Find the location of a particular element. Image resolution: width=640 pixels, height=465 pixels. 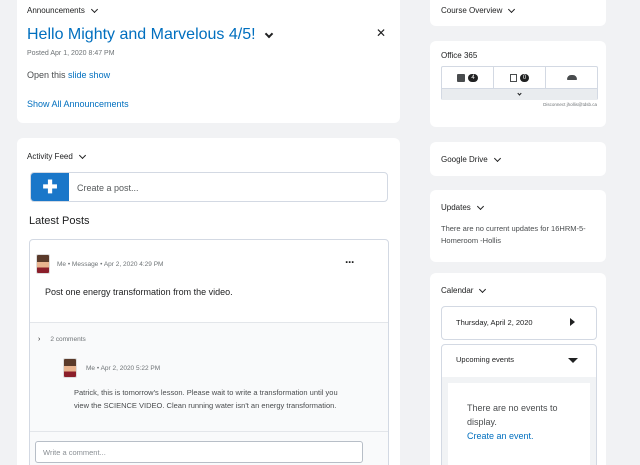

next-day-icon is located at coordinates (572, 322).